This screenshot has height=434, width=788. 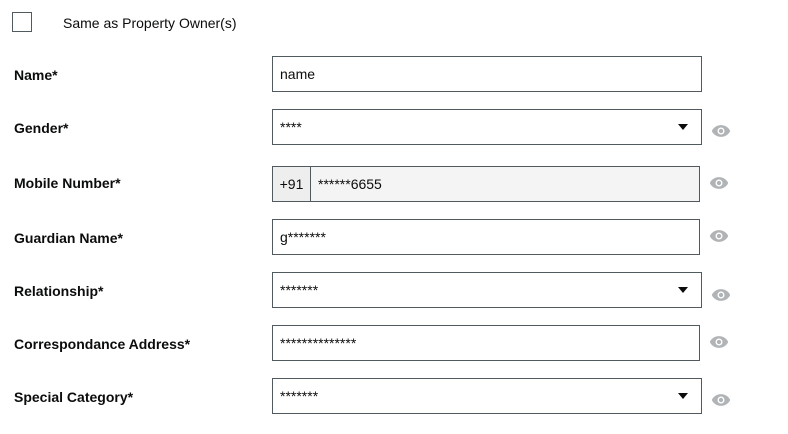 I want to click on relationship-value: *******, so click(x=299, y=290).